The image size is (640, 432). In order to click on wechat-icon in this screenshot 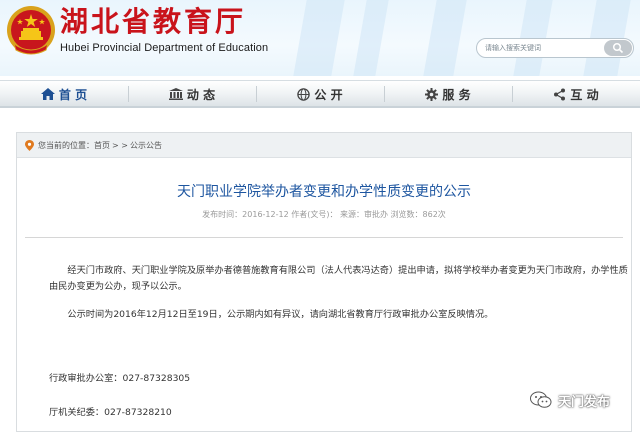, I will do `click(541, 400)`.